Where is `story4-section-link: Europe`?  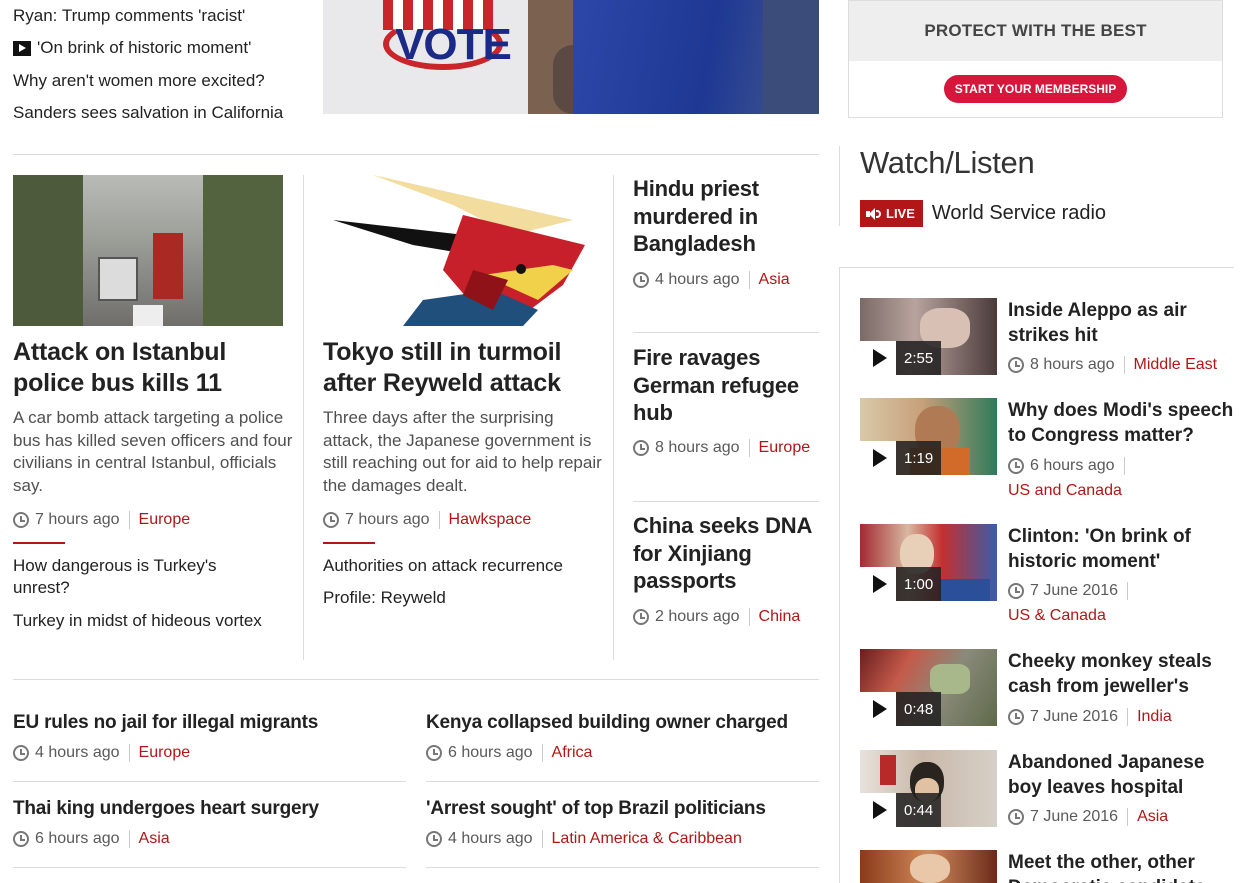
story4-section-link: Europe is located at coordinates (785, 448).